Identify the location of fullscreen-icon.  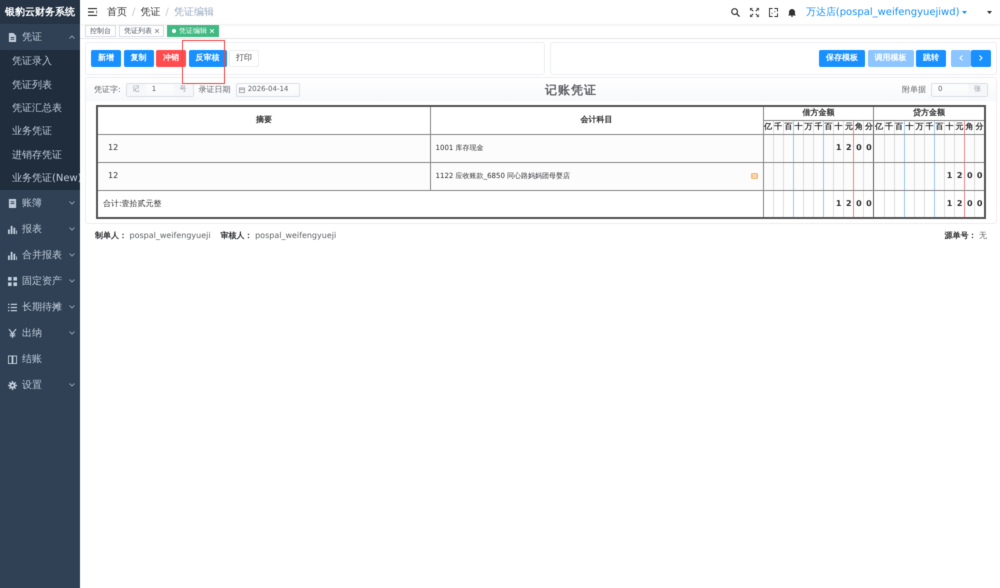
(754, 12).